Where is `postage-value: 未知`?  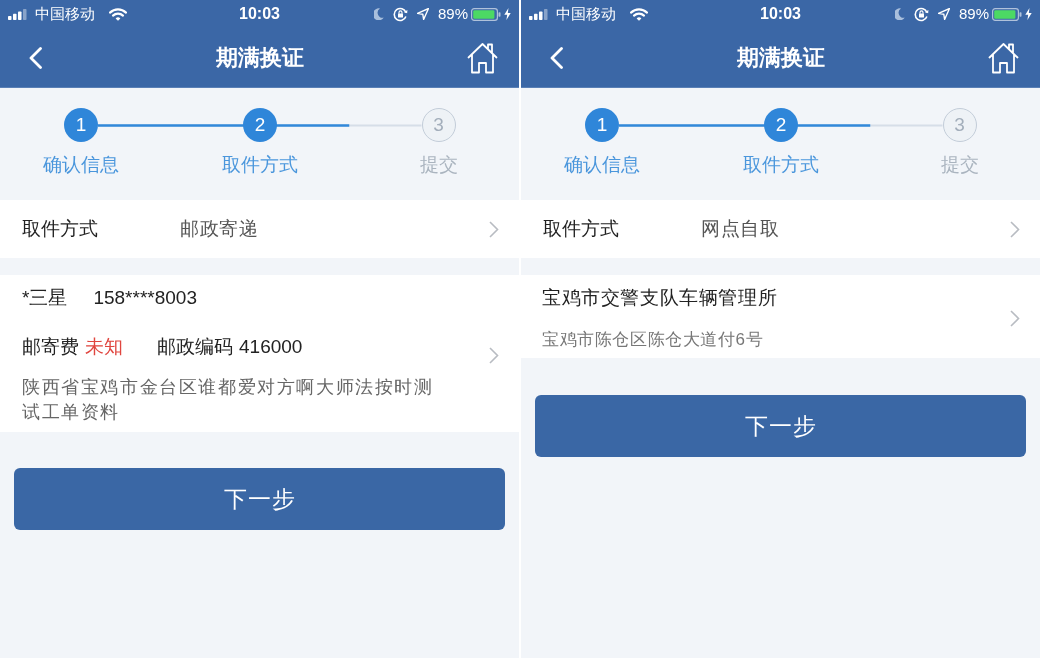 postage-value: 未知 is located at coordinates (104, 346).